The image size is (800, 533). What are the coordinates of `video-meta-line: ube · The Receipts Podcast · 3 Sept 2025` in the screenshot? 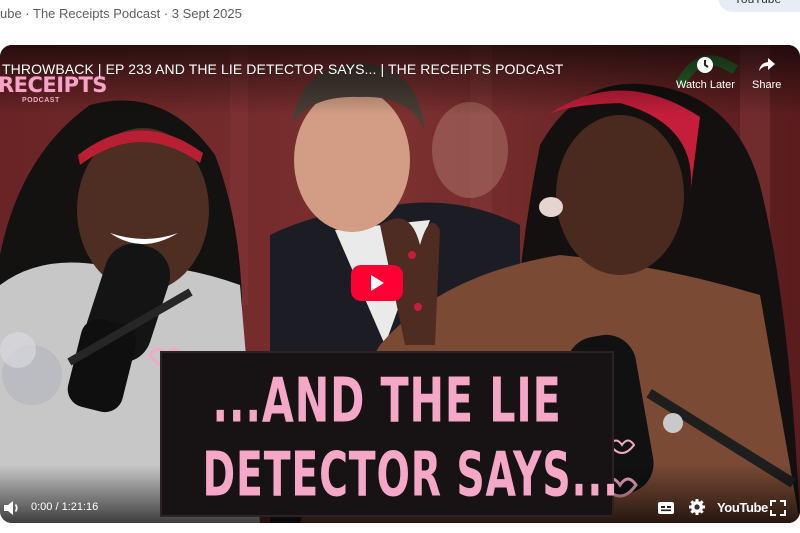 It's located at (121, 13).